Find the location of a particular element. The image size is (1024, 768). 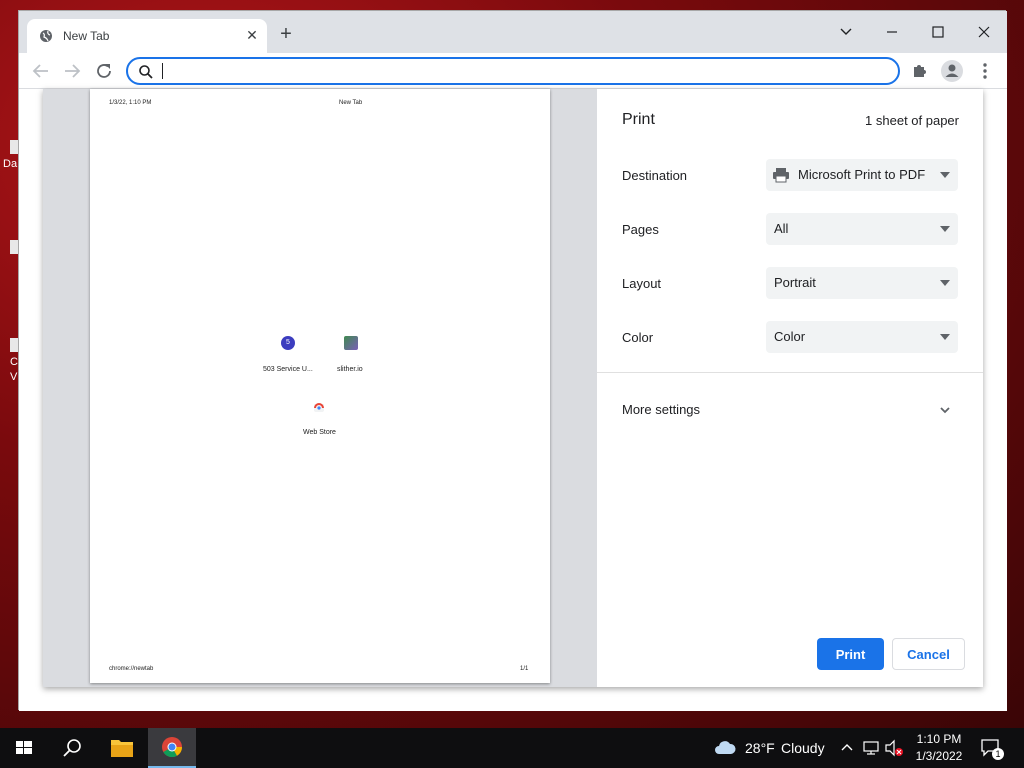

cancel-button: Cancel is located at coordinates (928, 654).